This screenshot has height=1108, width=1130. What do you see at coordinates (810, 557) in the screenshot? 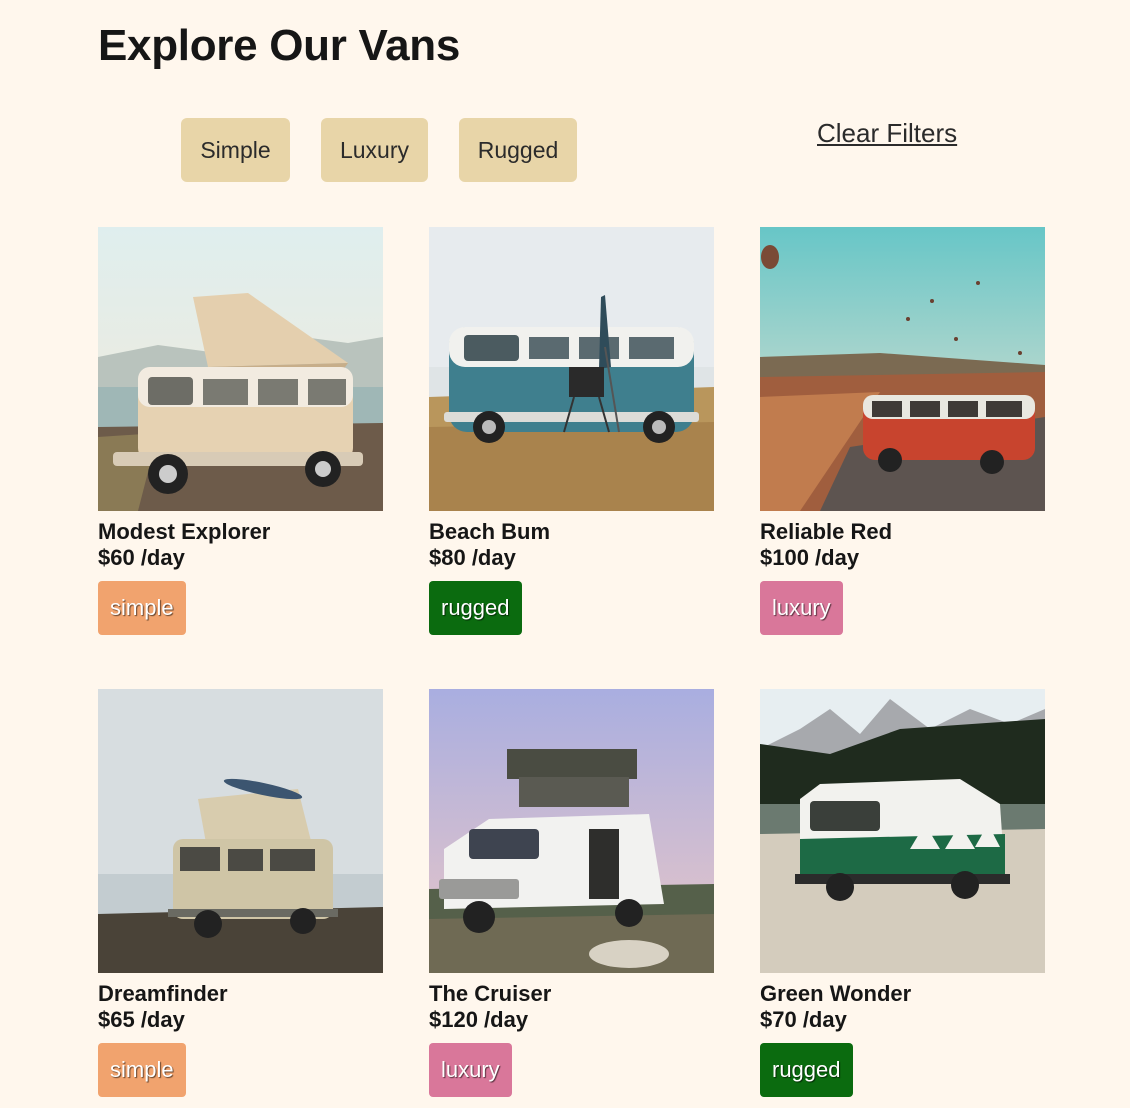
I see `van-price: $100 /day` at bounding box center [810, 557].